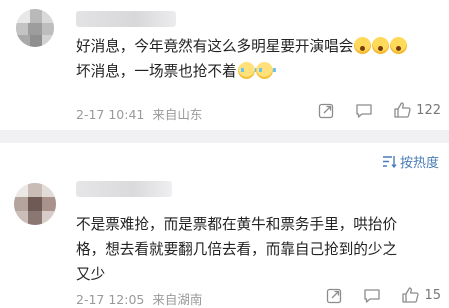  I want to click on comment-time: 2-17 10:41, so click(110, 114).